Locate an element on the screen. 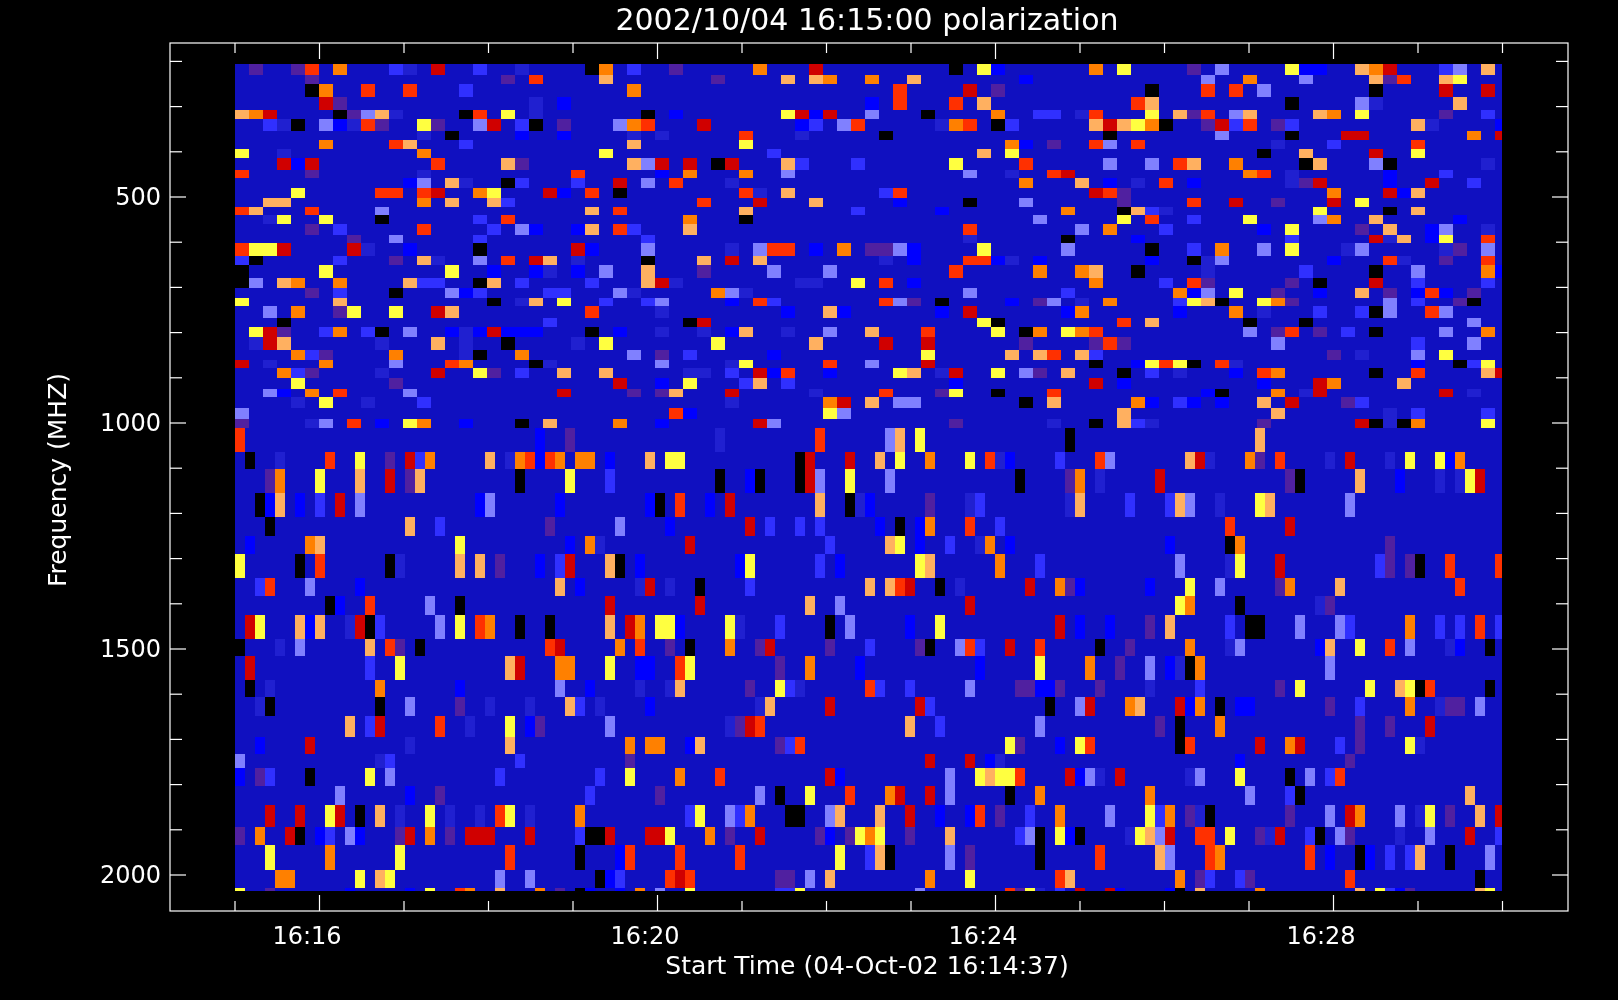 The height and width of the screenshot is (1000, 1618). y-axis-tick-label: 500 is located at coordinates (138, 197).